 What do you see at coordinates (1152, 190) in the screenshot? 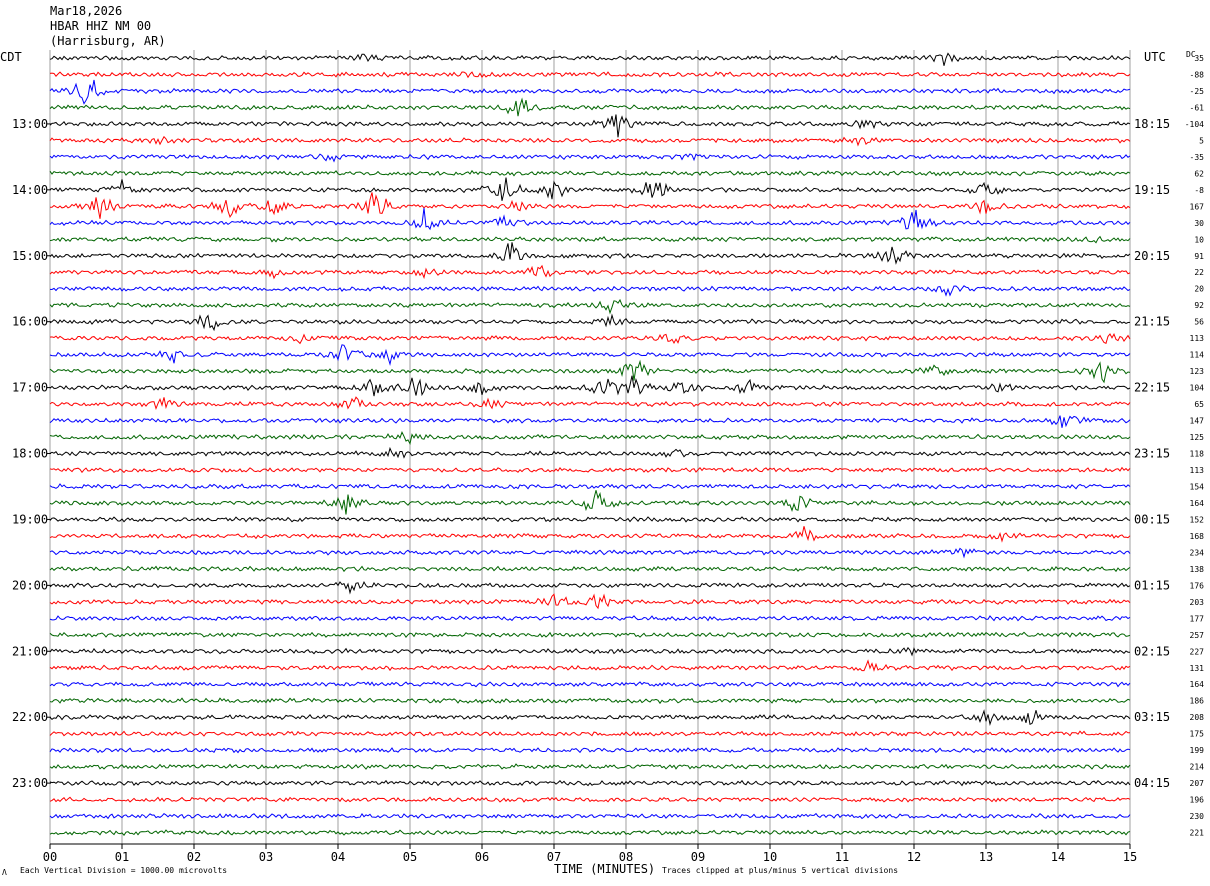
I see `right-hour-label: 19:15` at bounding box center [1152, 190].